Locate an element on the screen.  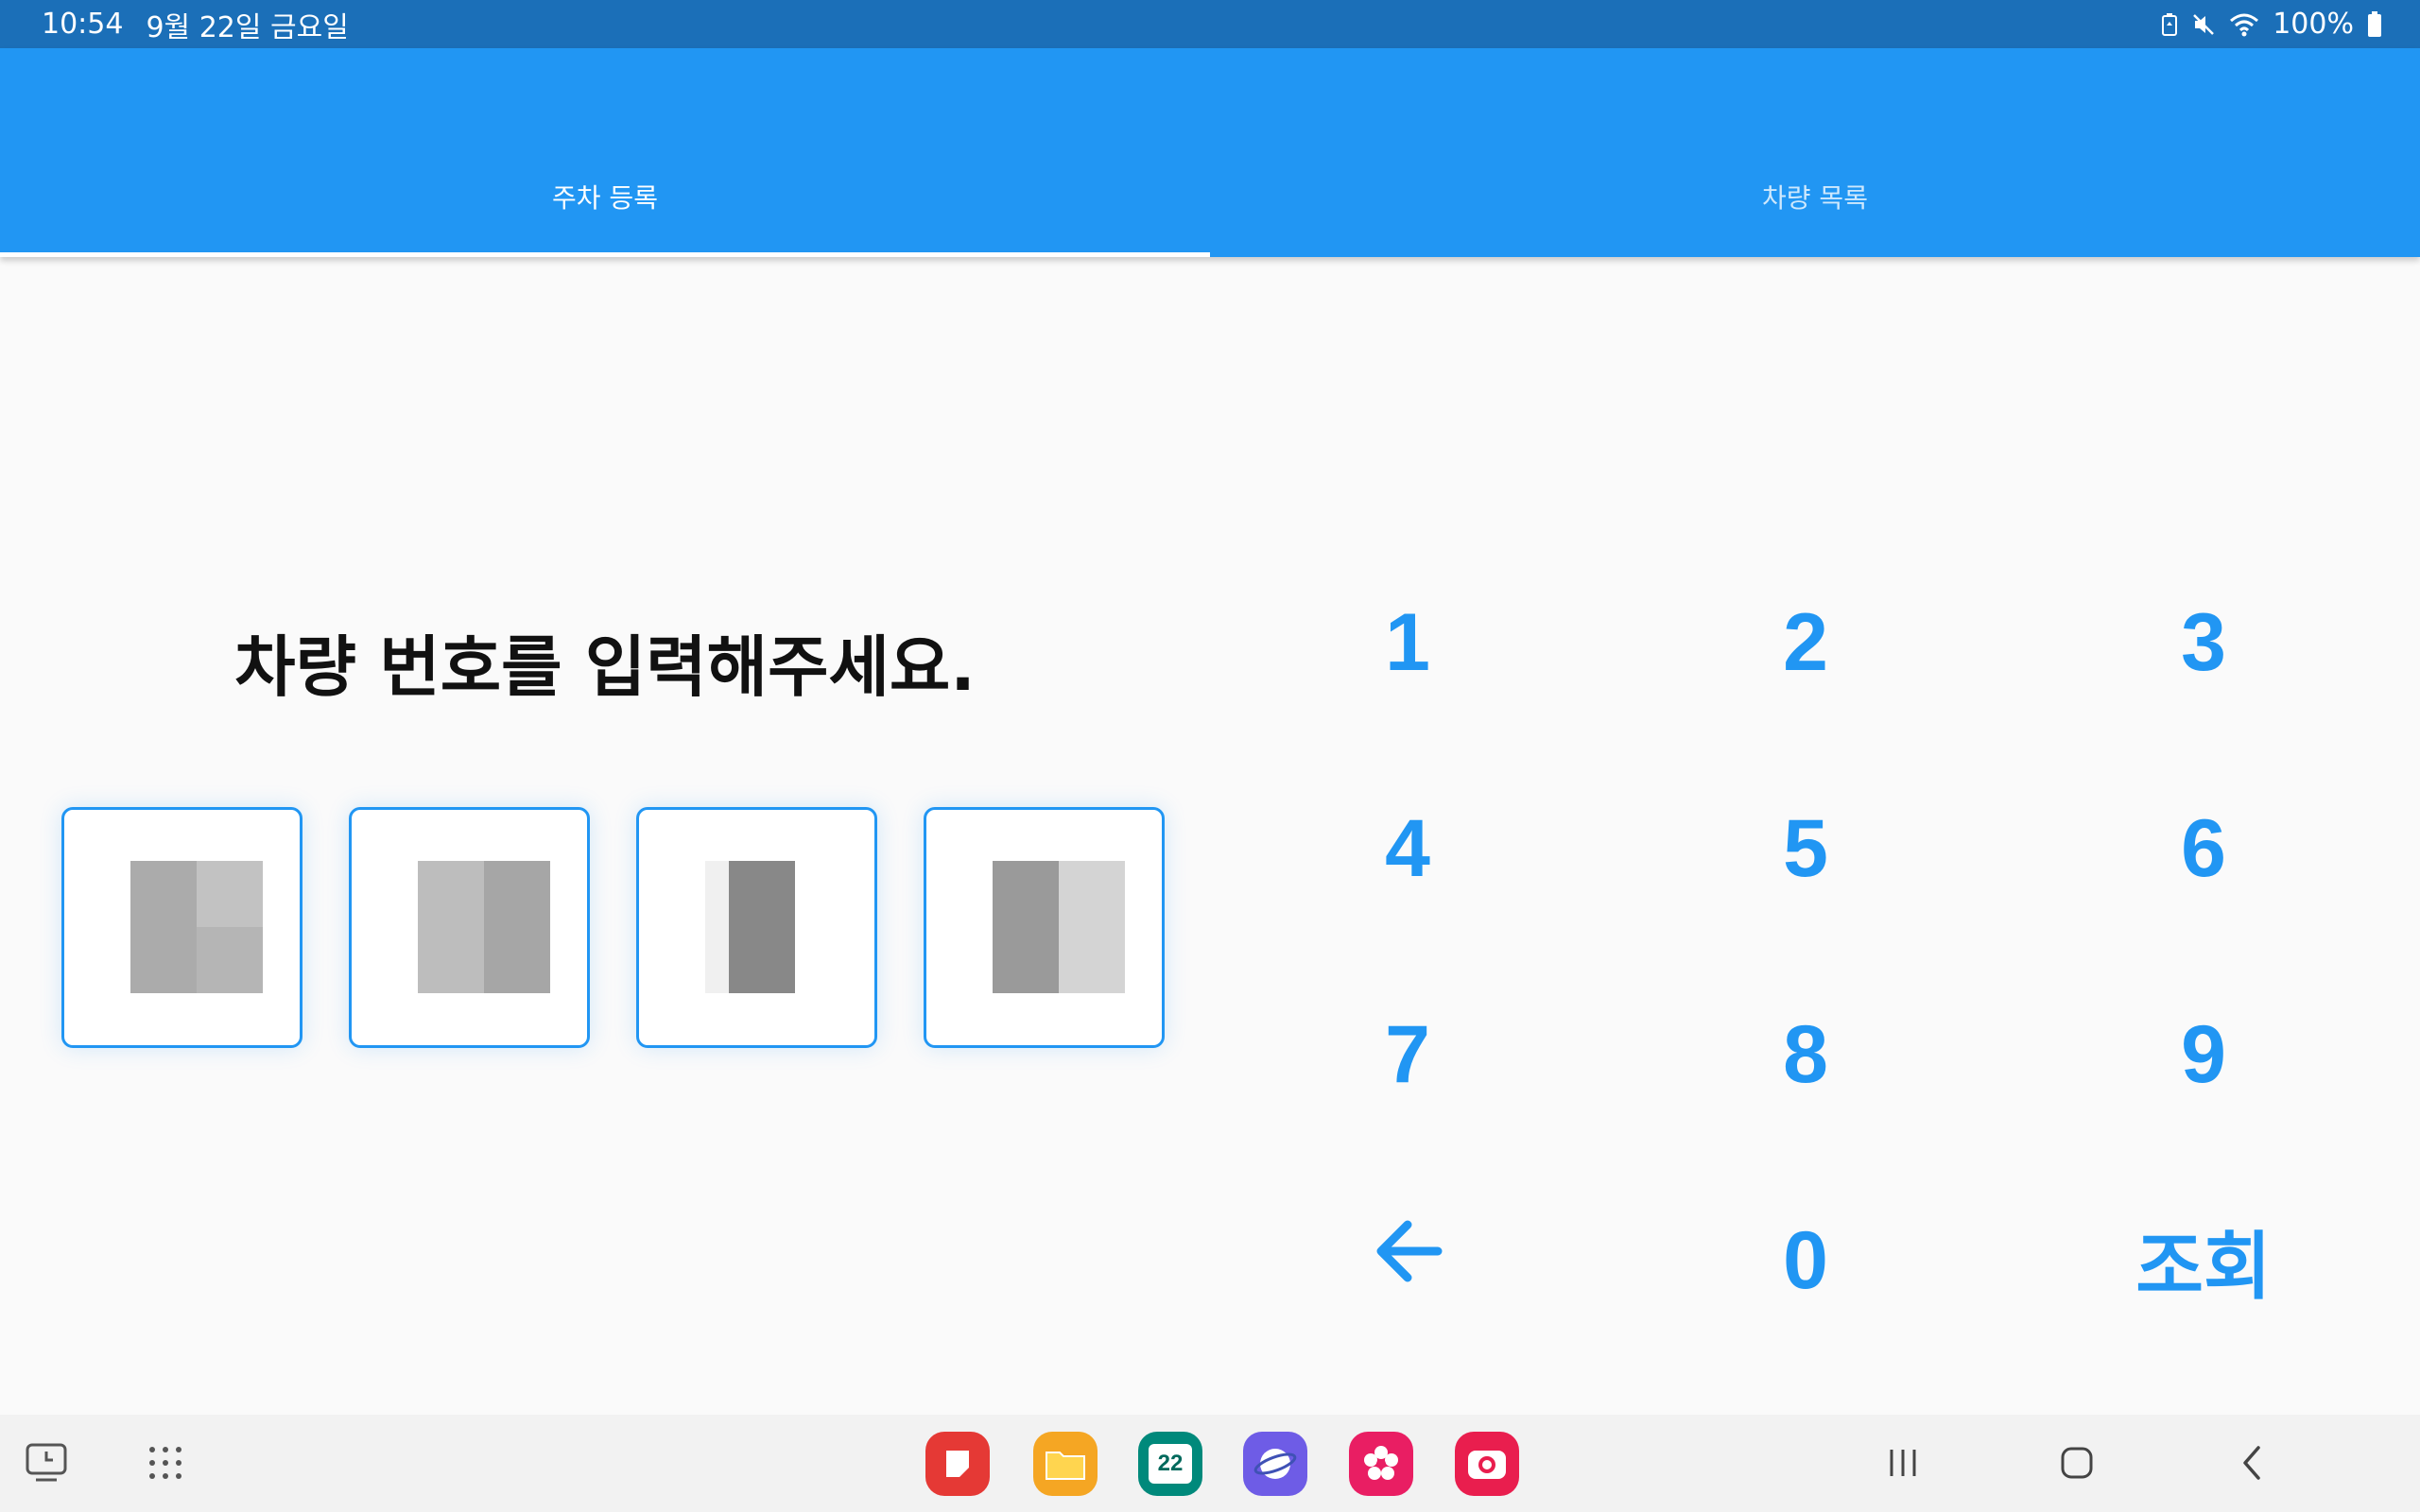
back-button is located at coordinates (2252, 1463).